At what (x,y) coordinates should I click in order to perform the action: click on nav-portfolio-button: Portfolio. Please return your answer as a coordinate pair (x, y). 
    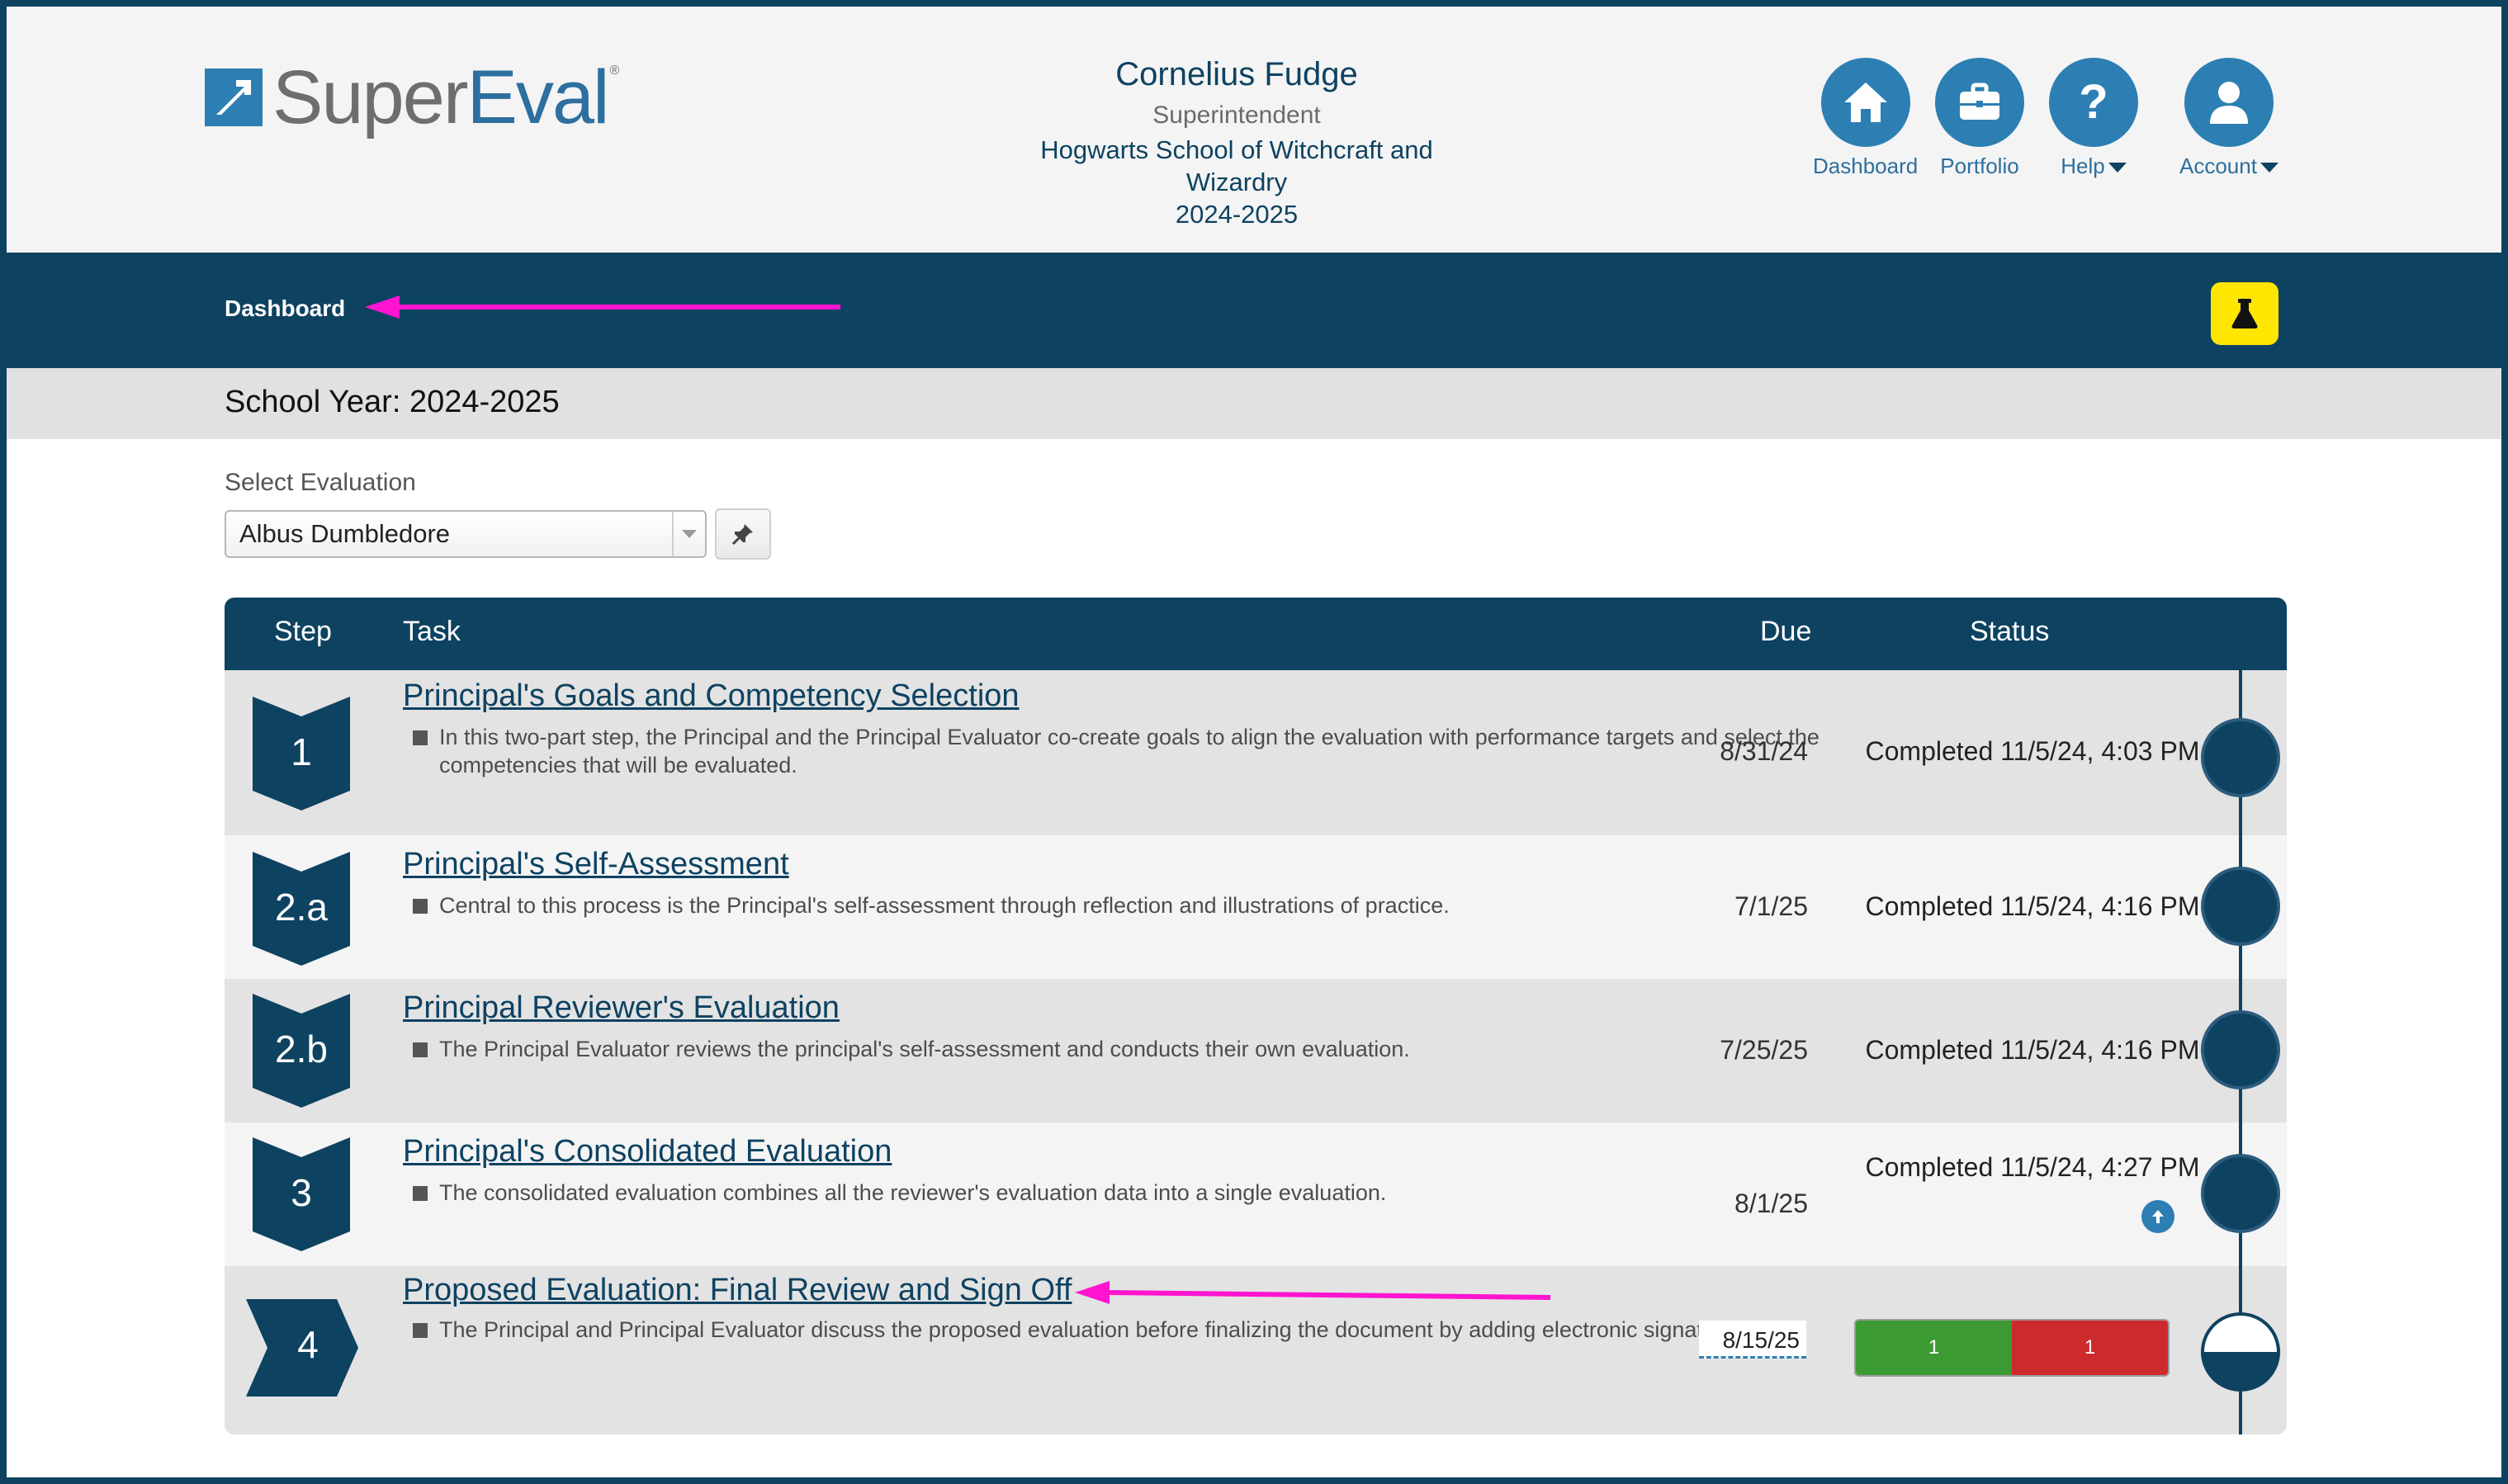
    Looking at the image, I should click on (1979, 118).